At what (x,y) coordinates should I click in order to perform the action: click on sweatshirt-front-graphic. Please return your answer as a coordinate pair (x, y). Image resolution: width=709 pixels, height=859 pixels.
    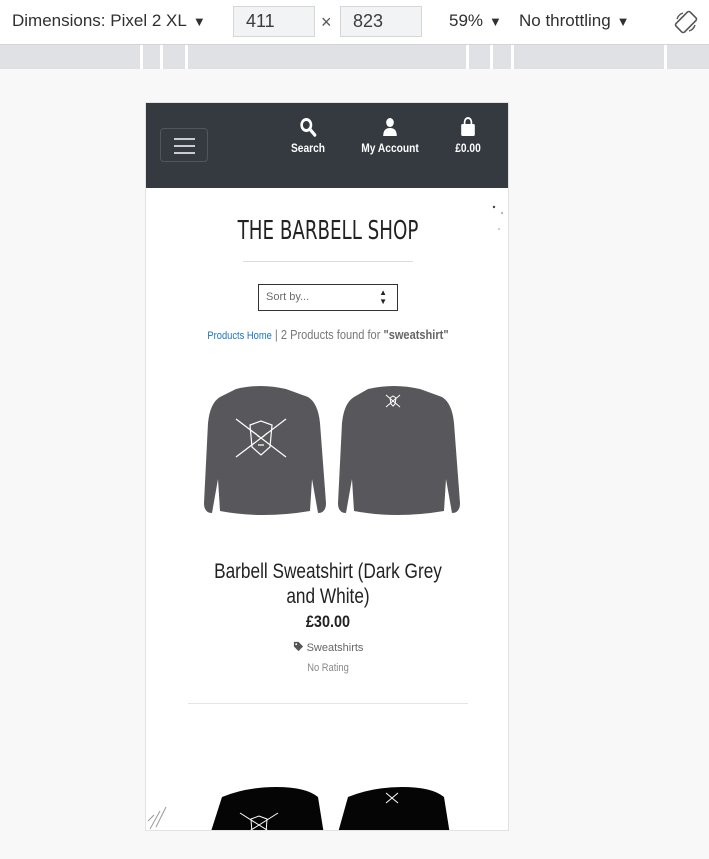
    Looking at the image, I should click on (265, 450).